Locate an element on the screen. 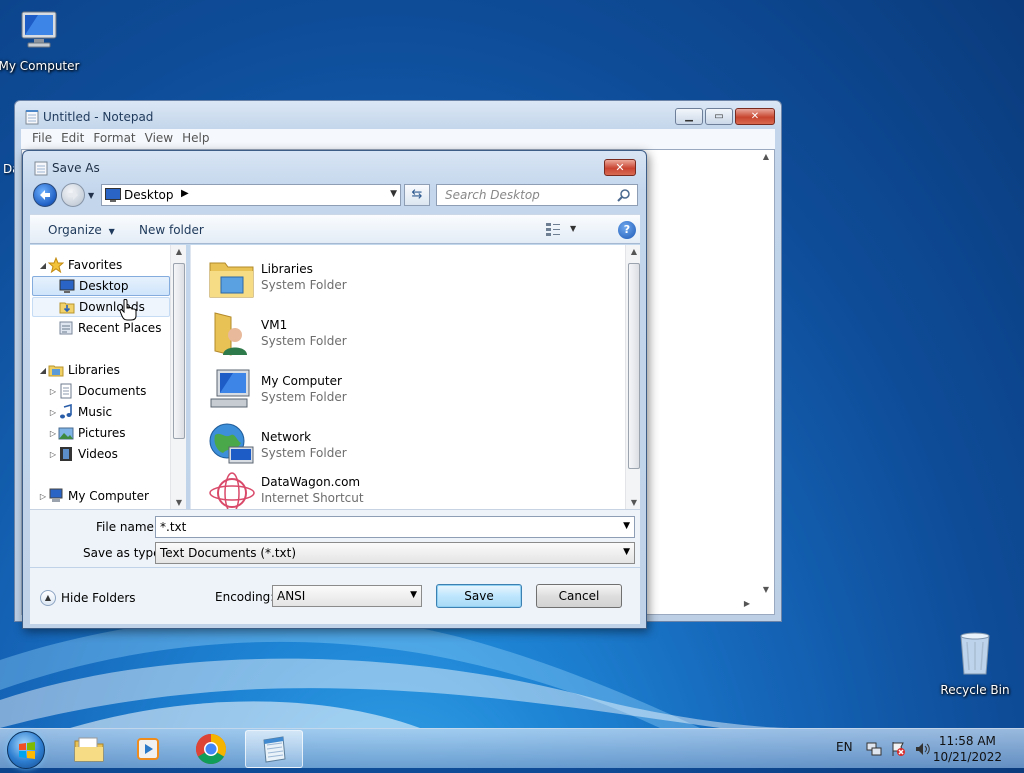 The height and width of the screenshot is (773, 1024). file-name-field: *.txt ▼ is located at coordinates (395, 527).